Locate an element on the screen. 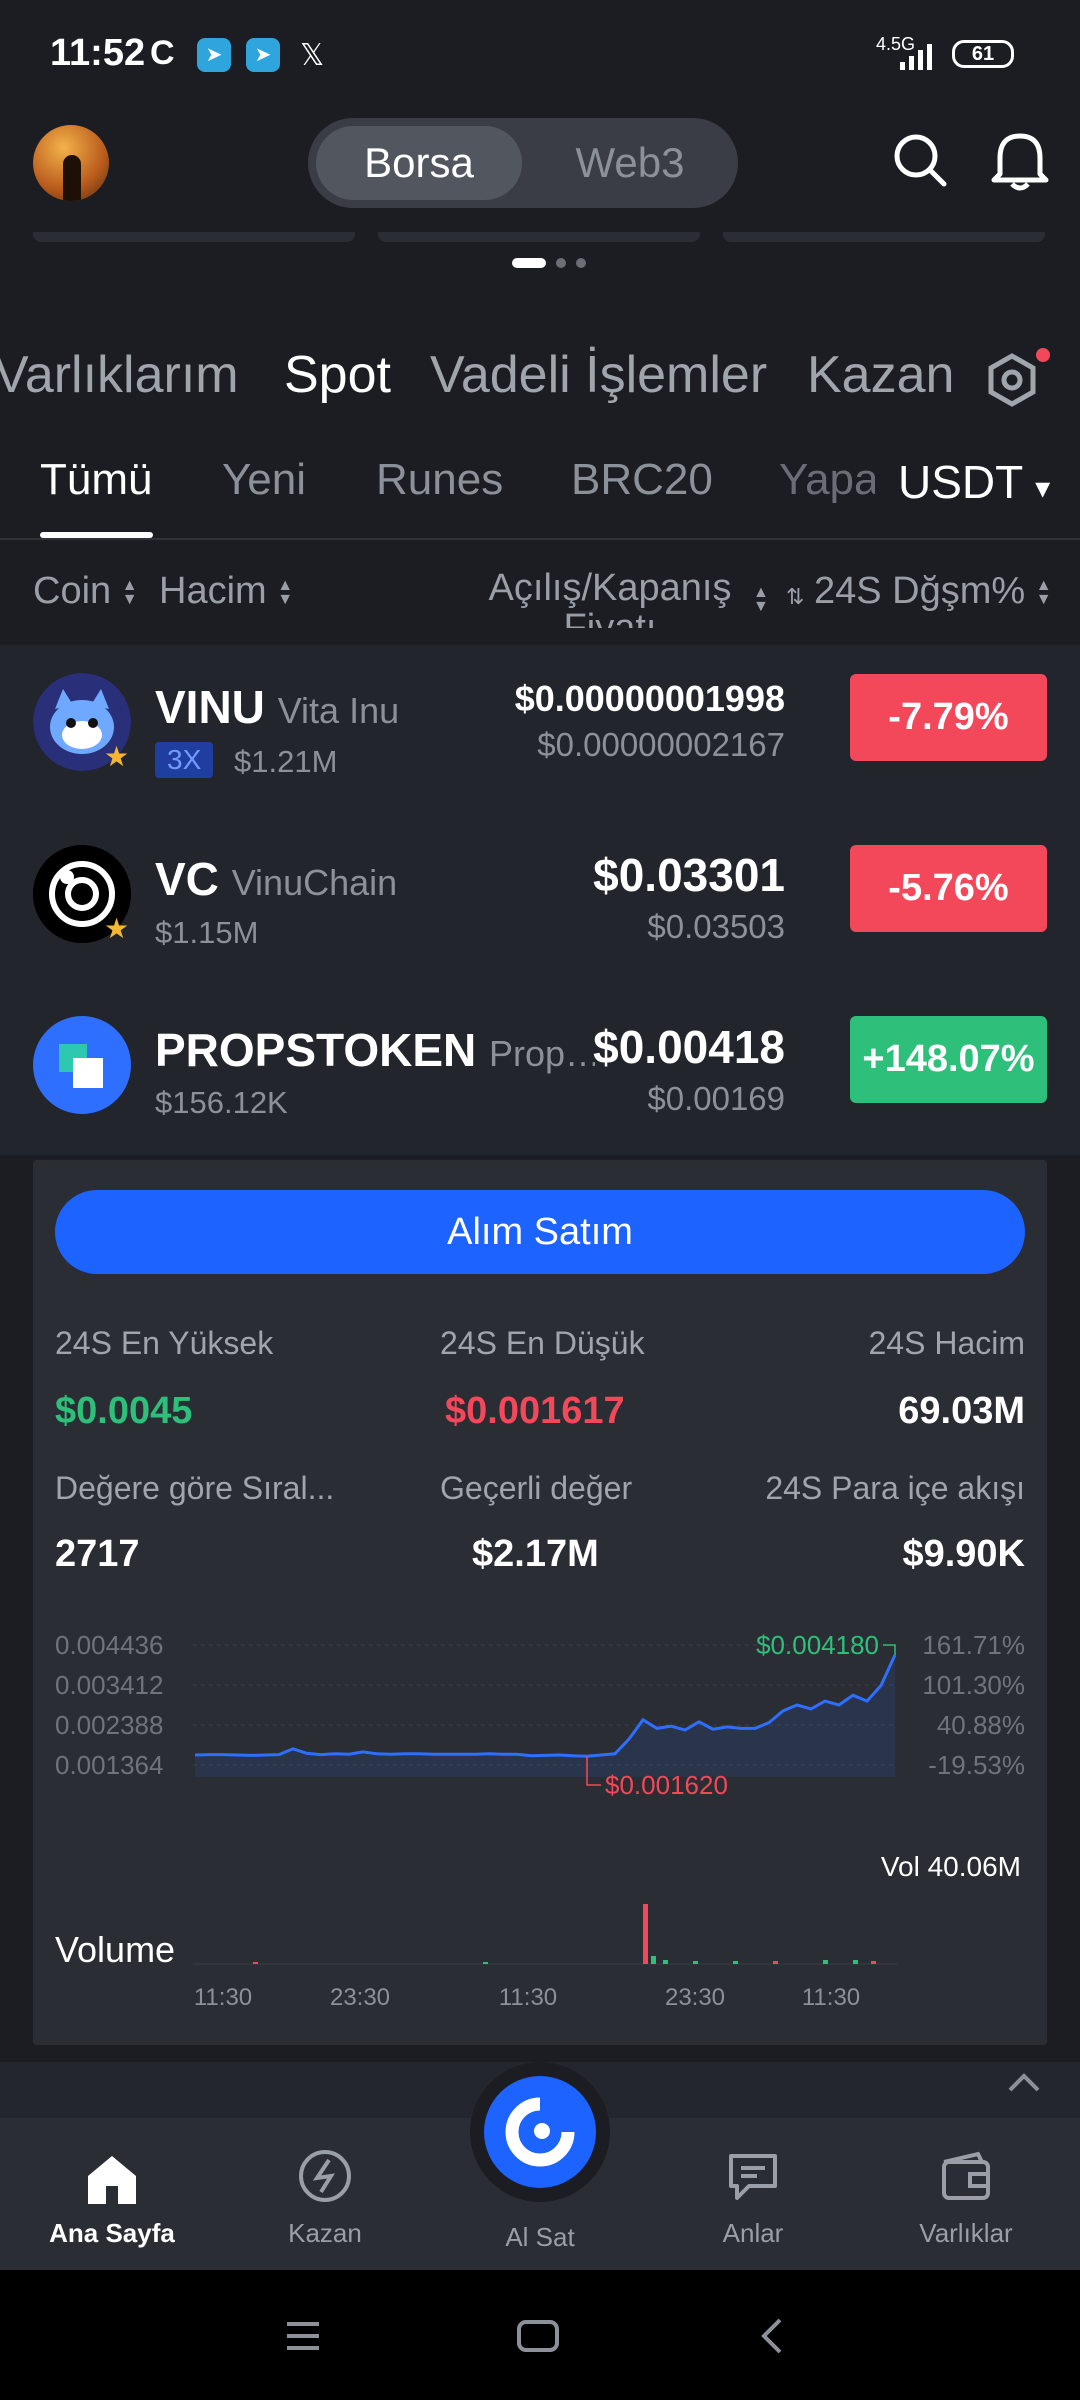 This screenshot has height=2400, width=1080. x-tick-label: 23:30 is located at coordinates (360, 1997).